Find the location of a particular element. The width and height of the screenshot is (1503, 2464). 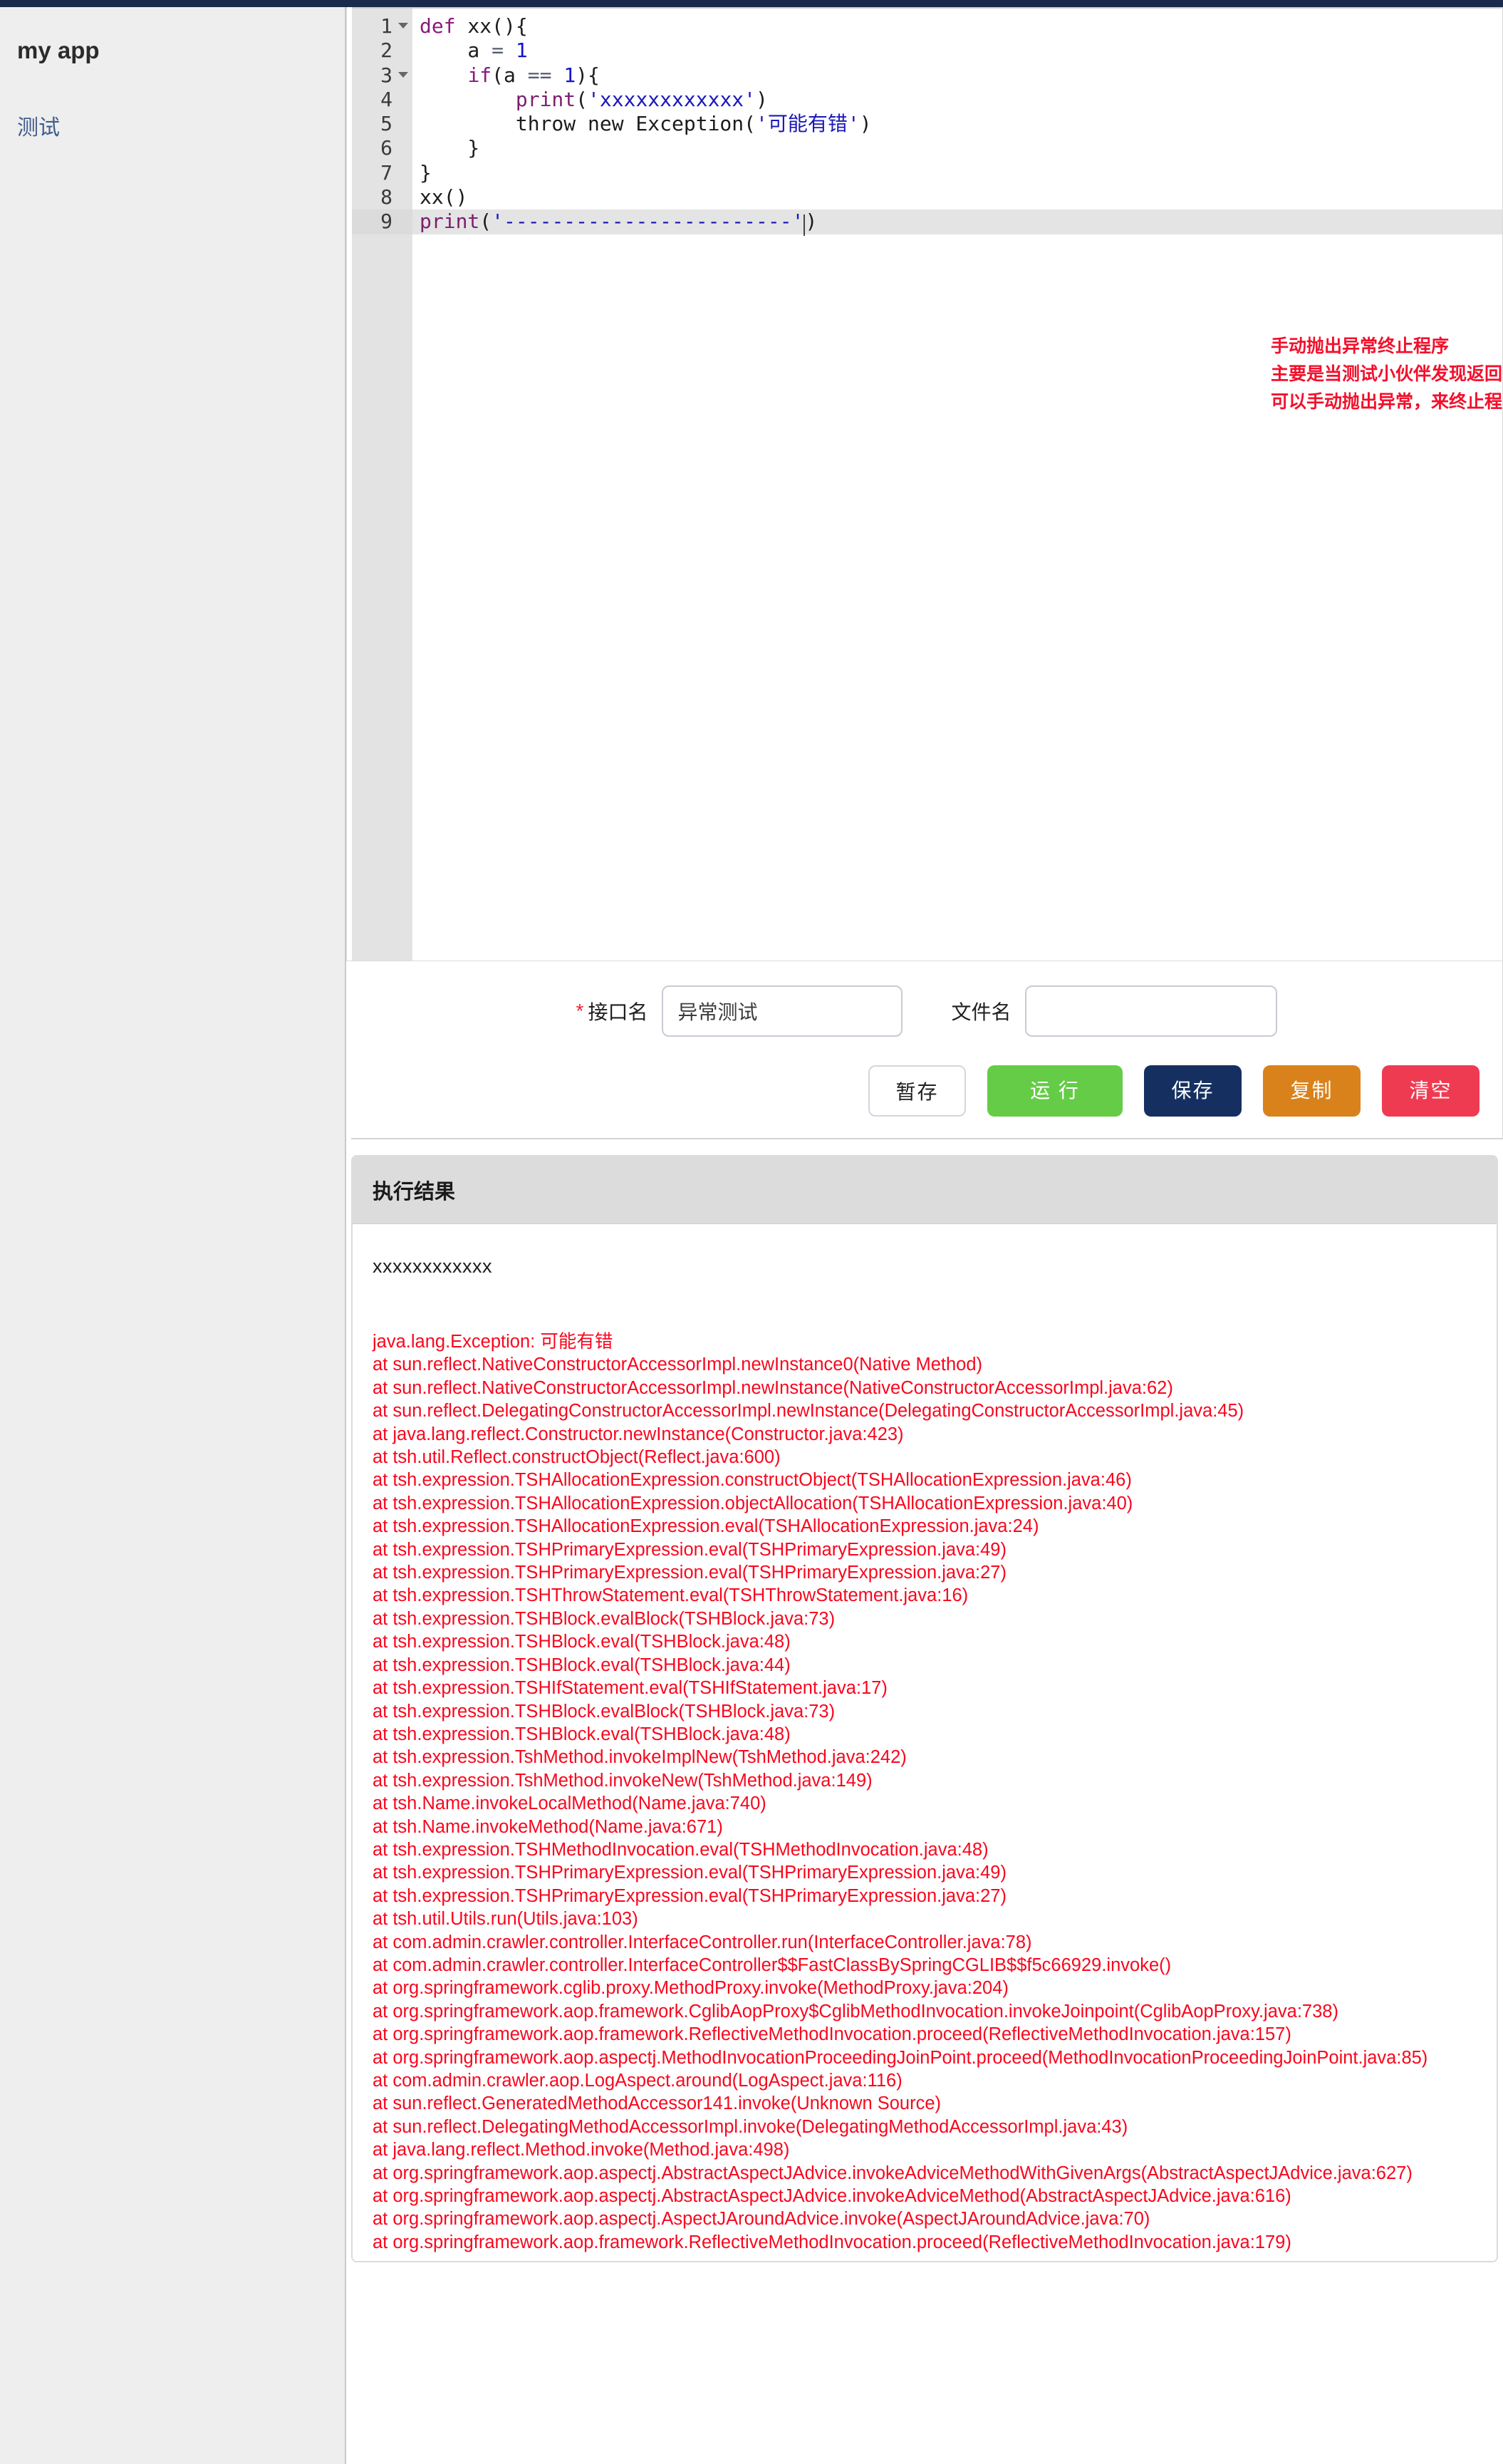

code-token: '------------------------' is located at coordinates (648, 221).